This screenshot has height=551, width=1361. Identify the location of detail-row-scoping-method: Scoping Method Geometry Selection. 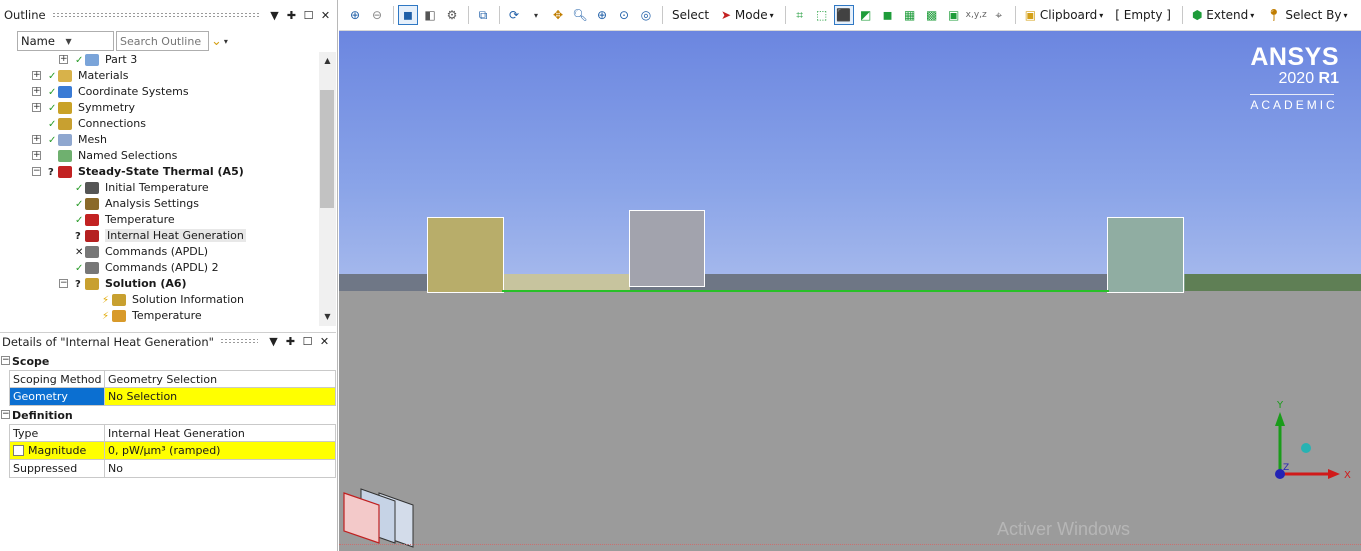
(172, 379).